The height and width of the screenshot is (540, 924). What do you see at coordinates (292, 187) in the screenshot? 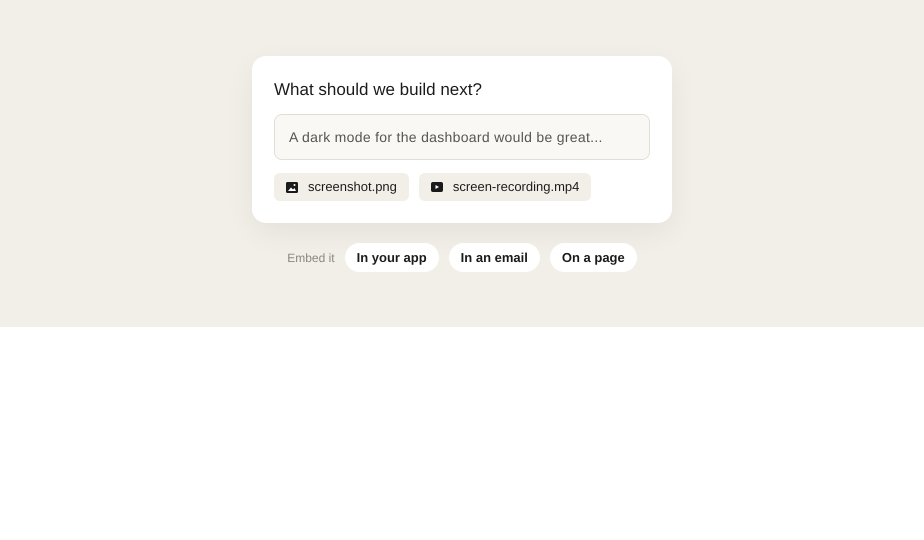
I see `image-icon` at bounding box center [292, 187].